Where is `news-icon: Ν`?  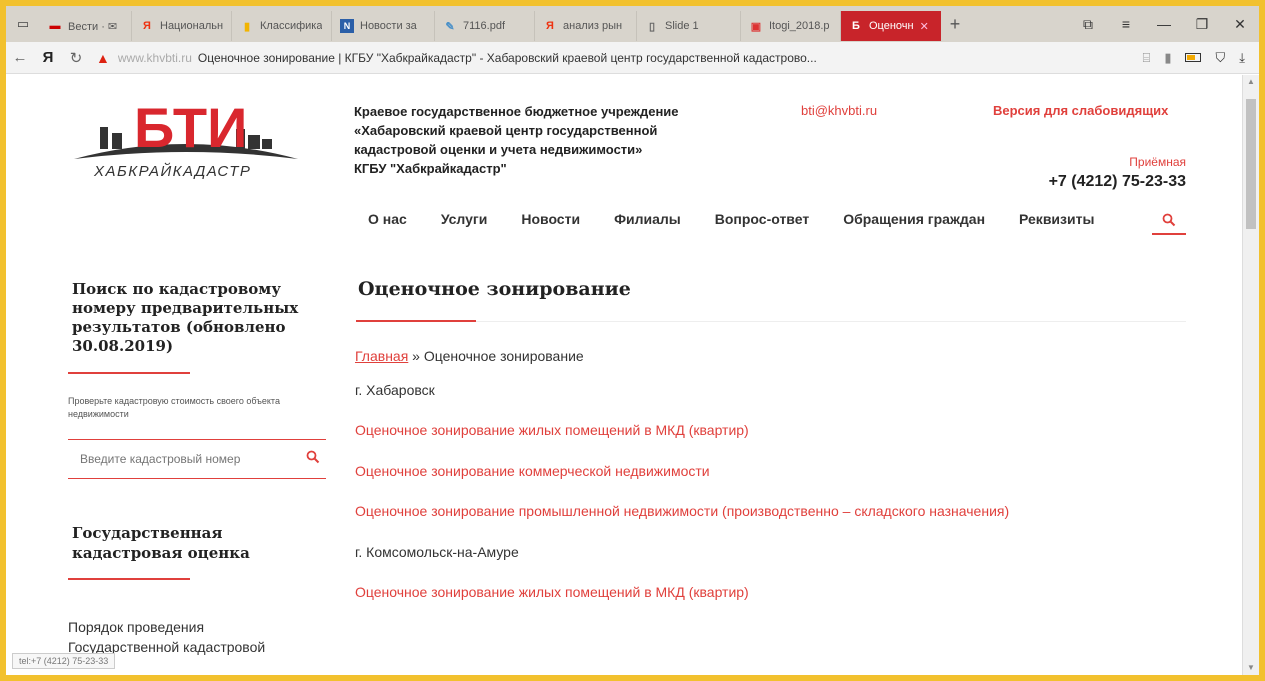
news-icon: Ν is located at coordinates (347, 26).